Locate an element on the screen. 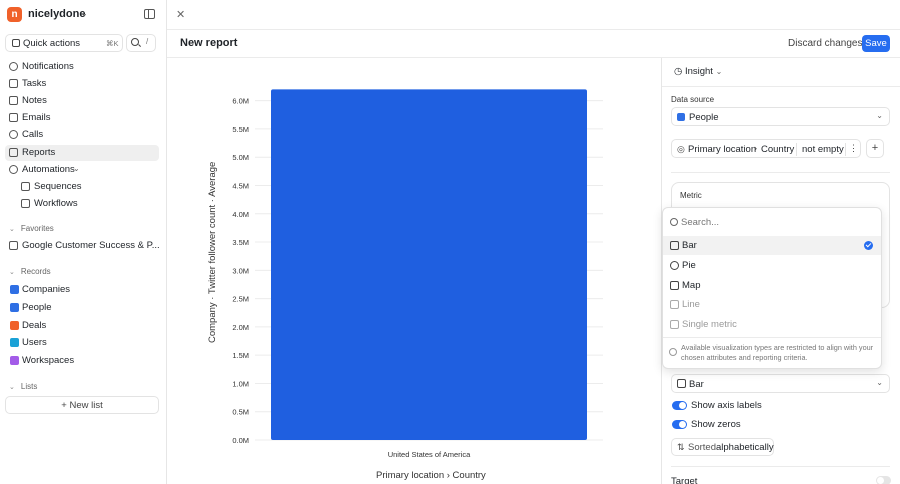 Image resolution: width=900 pixels, height=484 pixels. check-icon is located at coordinates (868, 245).